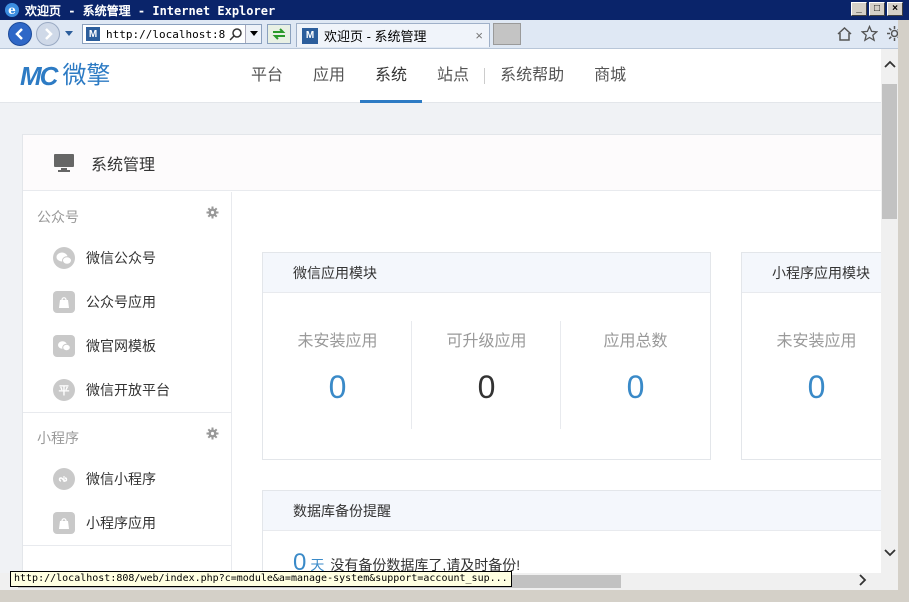 This screenshot has width=909, height=602. What do you see at coordinates (635, 355) in the screenshot?
I see `stat-total: 应用总数 0` at bounding box center [635, 355].